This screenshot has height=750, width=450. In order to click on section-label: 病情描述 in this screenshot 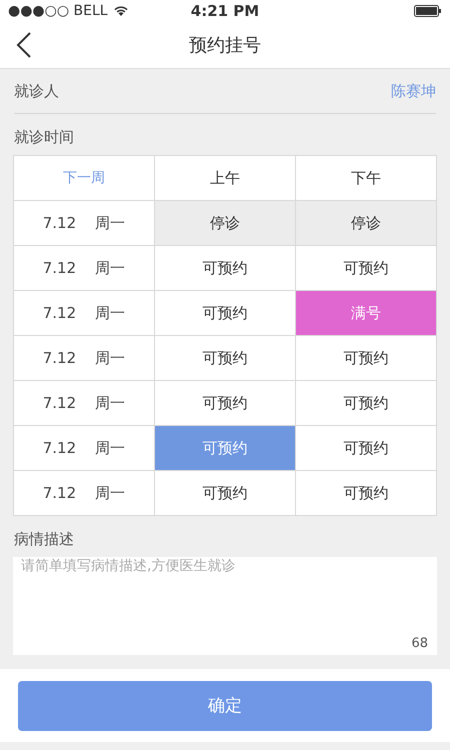, I will do `click(44, 539)`.